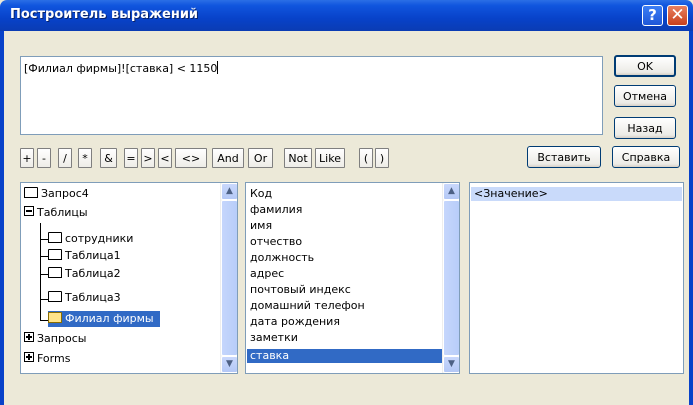  I want to click on window-frame-left, so click(2, 218).